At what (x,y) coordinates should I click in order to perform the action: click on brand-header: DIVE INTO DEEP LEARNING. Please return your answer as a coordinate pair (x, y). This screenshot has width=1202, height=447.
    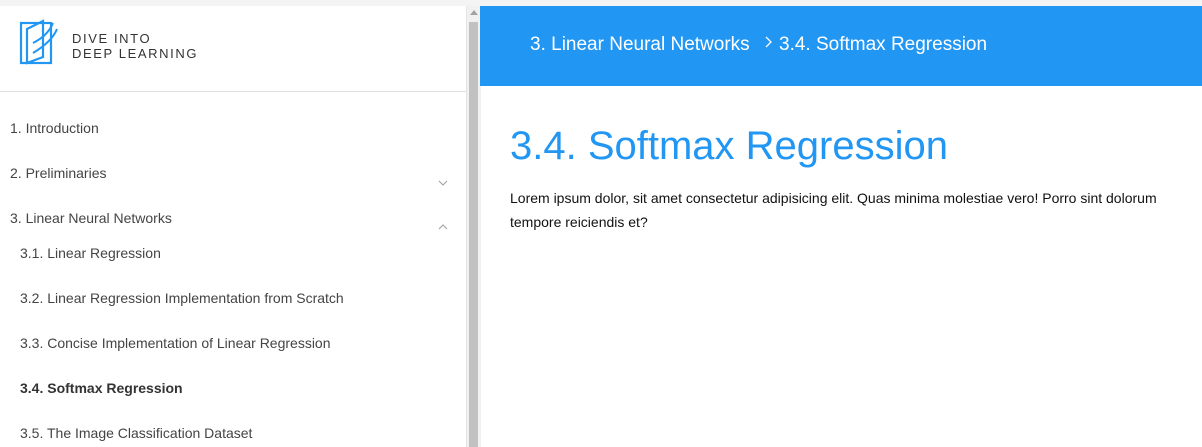
    Looking at the image, I should click on (233, 49).